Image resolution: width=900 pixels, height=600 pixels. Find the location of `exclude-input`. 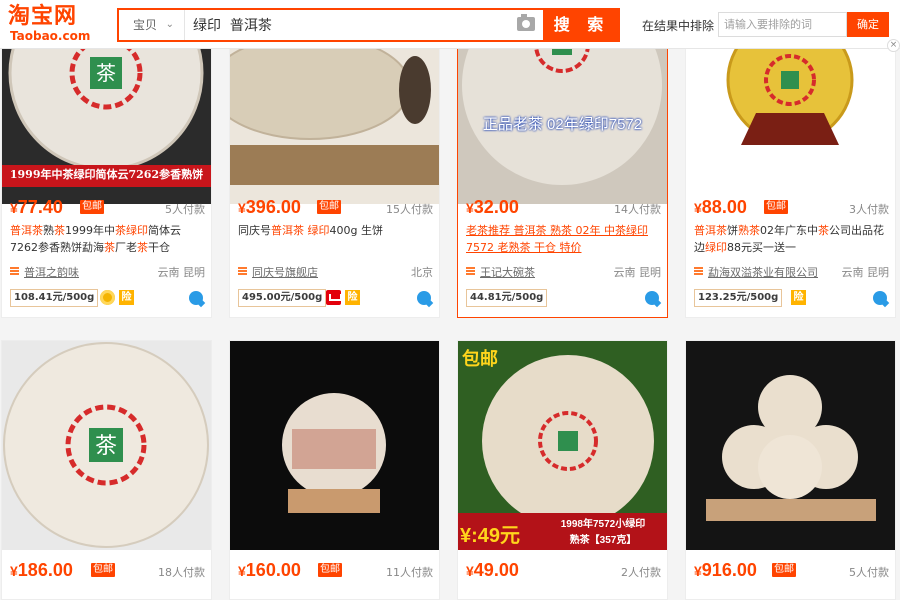

exclude-input is located at coordinates (782, 24).